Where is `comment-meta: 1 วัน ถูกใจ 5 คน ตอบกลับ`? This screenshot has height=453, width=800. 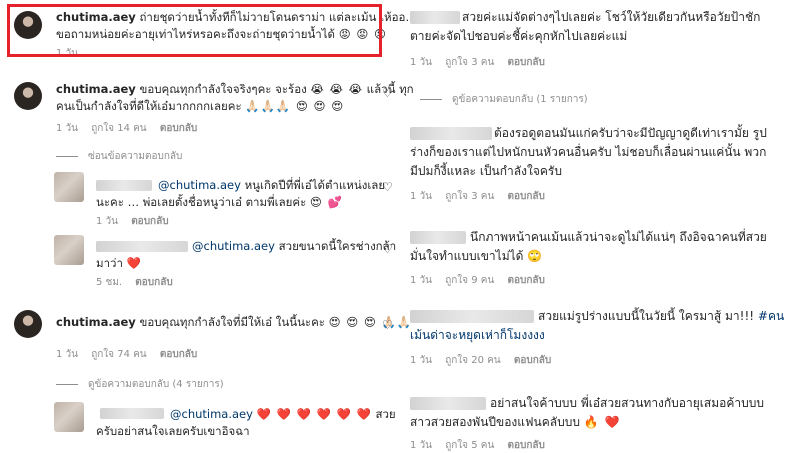
comment-meta: 1 วัน ถูกใจ 5 คน ตอบกลับ is located at coordinates (482, 445).